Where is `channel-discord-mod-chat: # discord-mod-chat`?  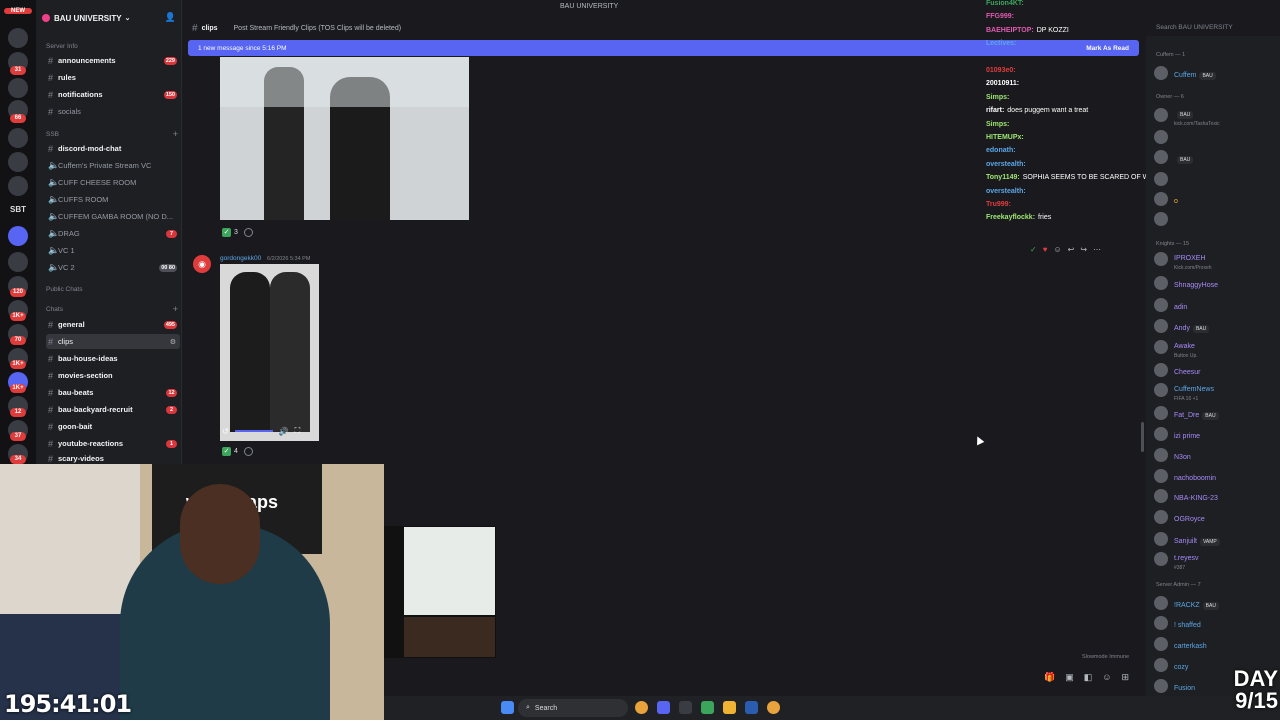 channel-discord-mod-chat: # discord-mod-chat is located at coordinates (113, 148).